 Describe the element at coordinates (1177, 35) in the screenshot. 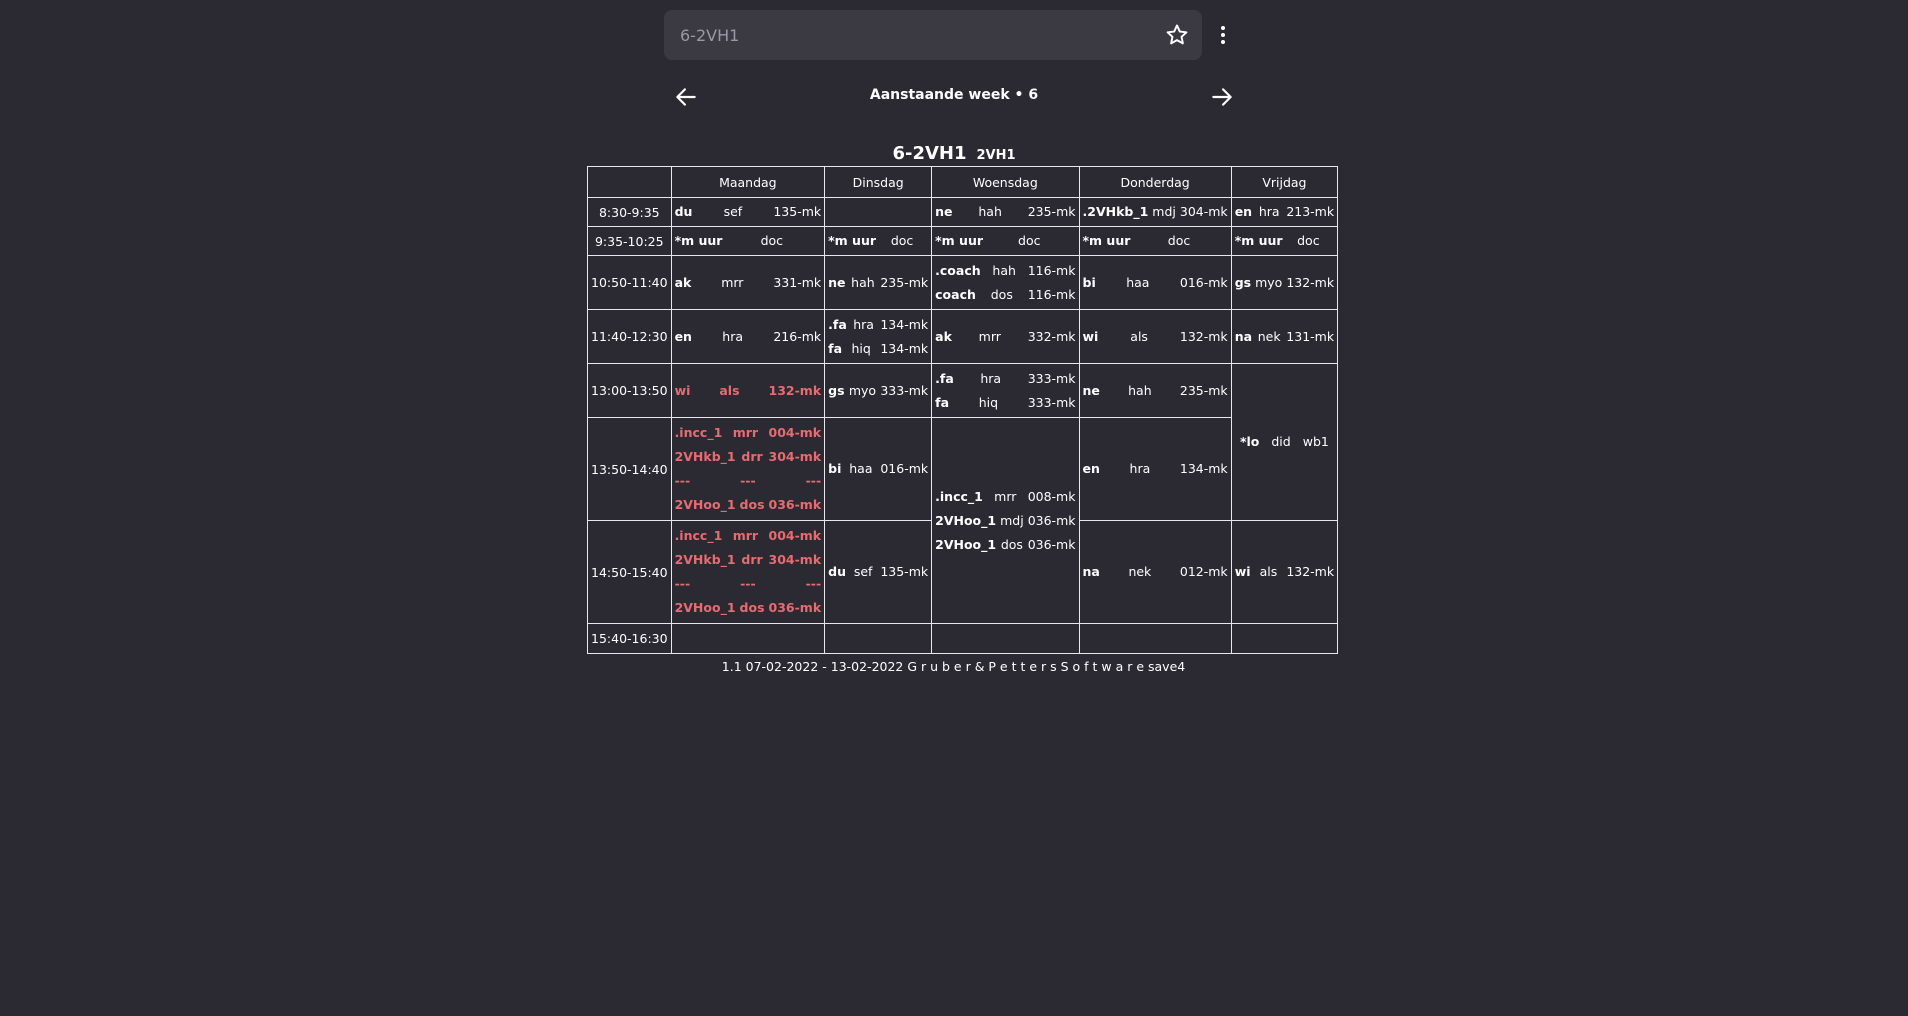

I see `star-icon` at that location.